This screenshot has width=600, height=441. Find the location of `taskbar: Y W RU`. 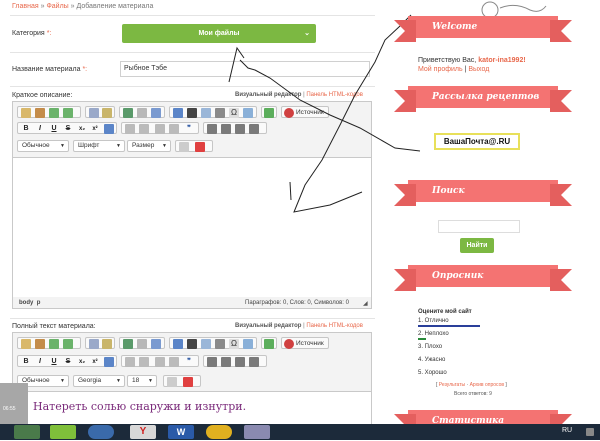

taskbar: Y W RU is located at coordinates (300, 432).